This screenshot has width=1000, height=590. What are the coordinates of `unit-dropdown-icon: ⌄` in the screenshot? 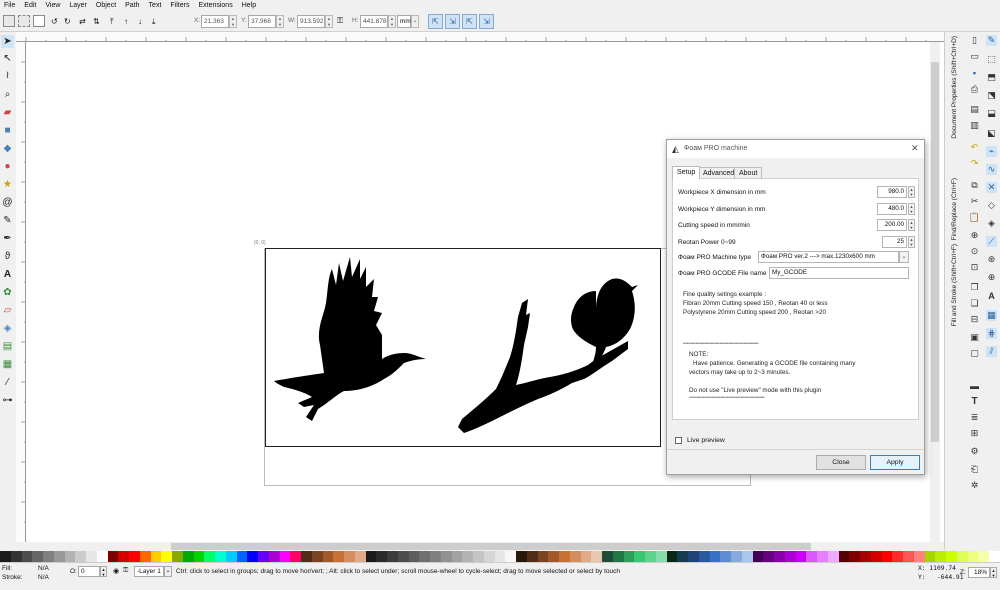 It's located at (415, 21).